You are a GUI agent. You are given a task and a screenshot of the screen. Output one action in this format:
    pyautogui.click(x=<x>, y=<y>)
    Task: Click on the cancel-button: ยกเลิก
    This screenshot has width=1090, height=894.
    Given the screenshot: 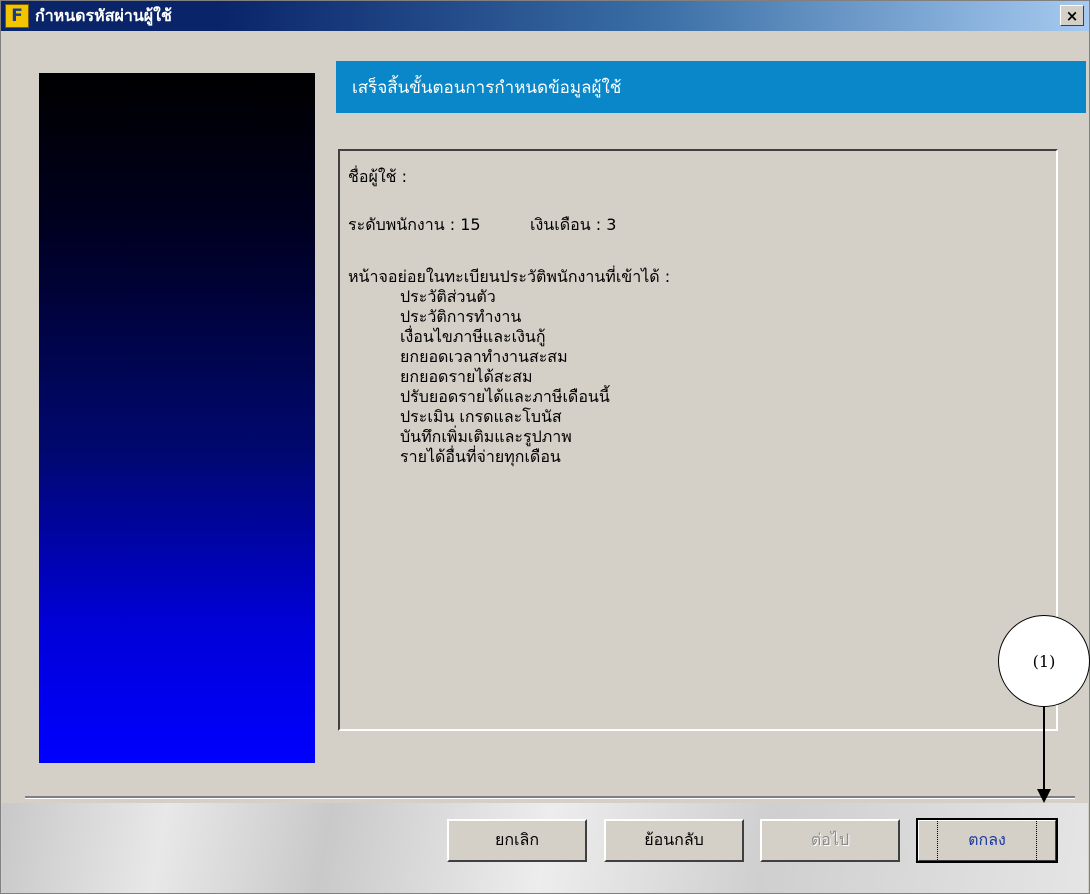 What is the action you would take?
    pyautogui.click(x=517, y=840)
    